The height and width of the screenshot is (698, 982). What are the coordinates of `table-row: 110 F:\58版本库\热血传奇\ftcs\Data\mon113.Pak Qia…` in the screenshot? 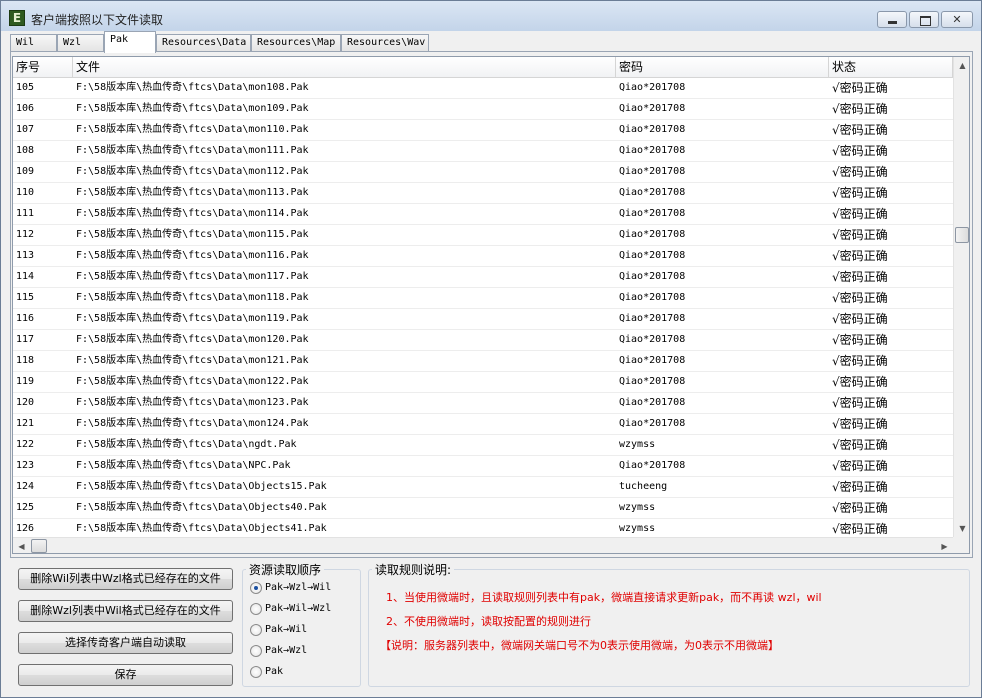 It's located at (483, 193).